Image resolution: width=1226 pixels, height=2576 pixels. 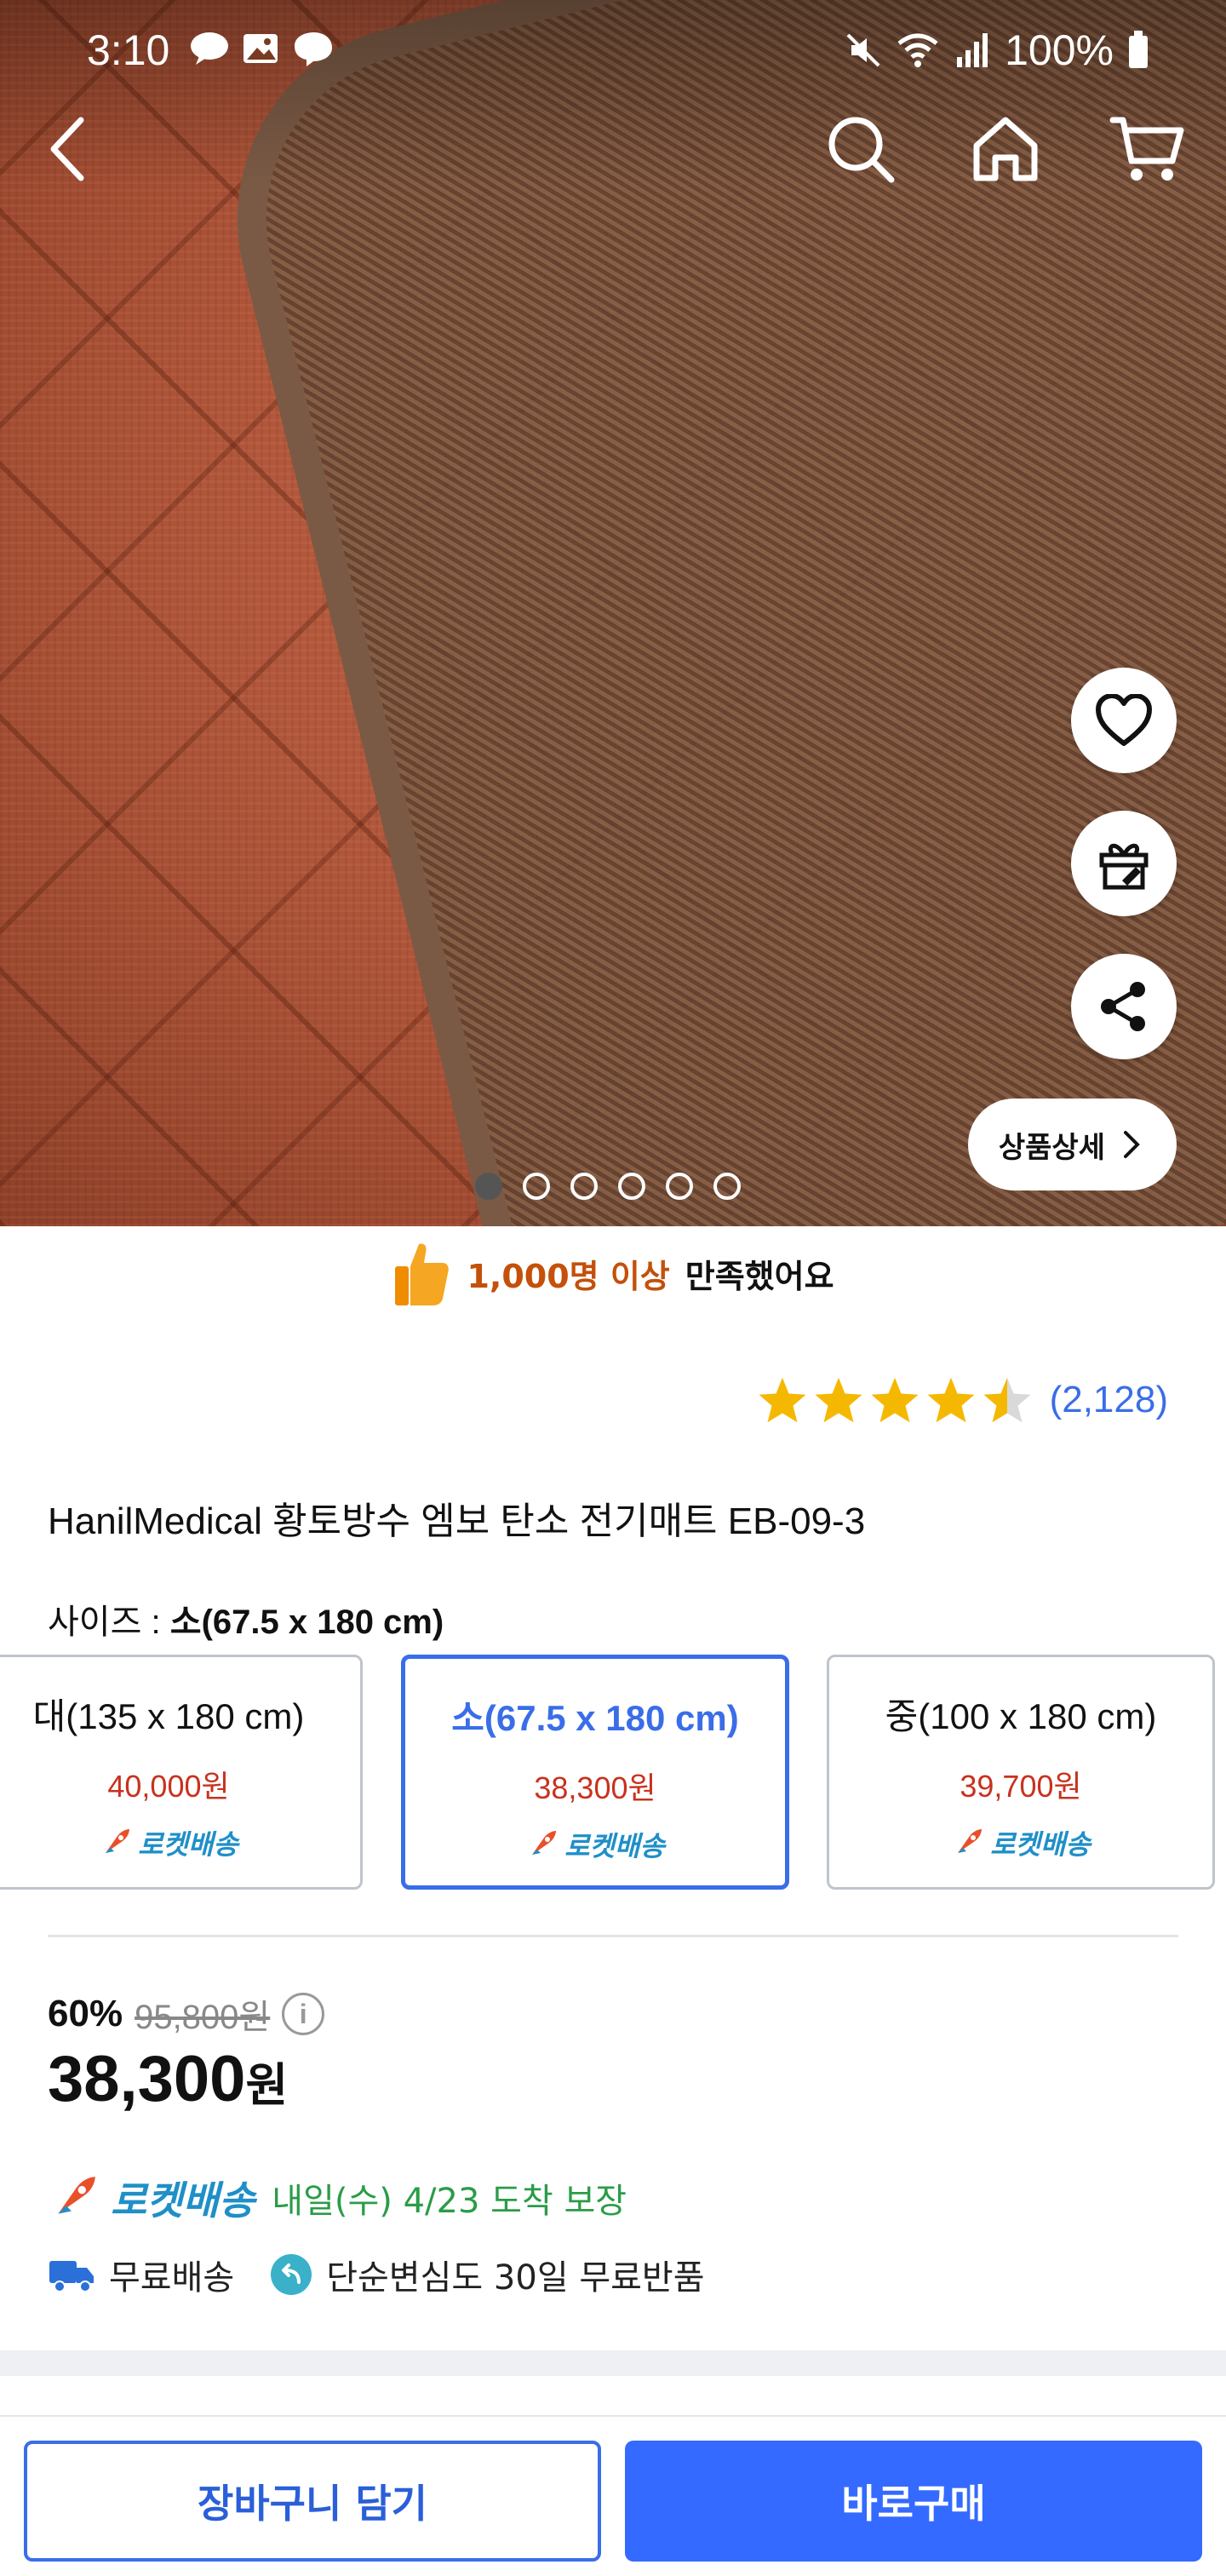 I want to click on product-detail-button: 상품상세, so click(x=1072, y=1144).